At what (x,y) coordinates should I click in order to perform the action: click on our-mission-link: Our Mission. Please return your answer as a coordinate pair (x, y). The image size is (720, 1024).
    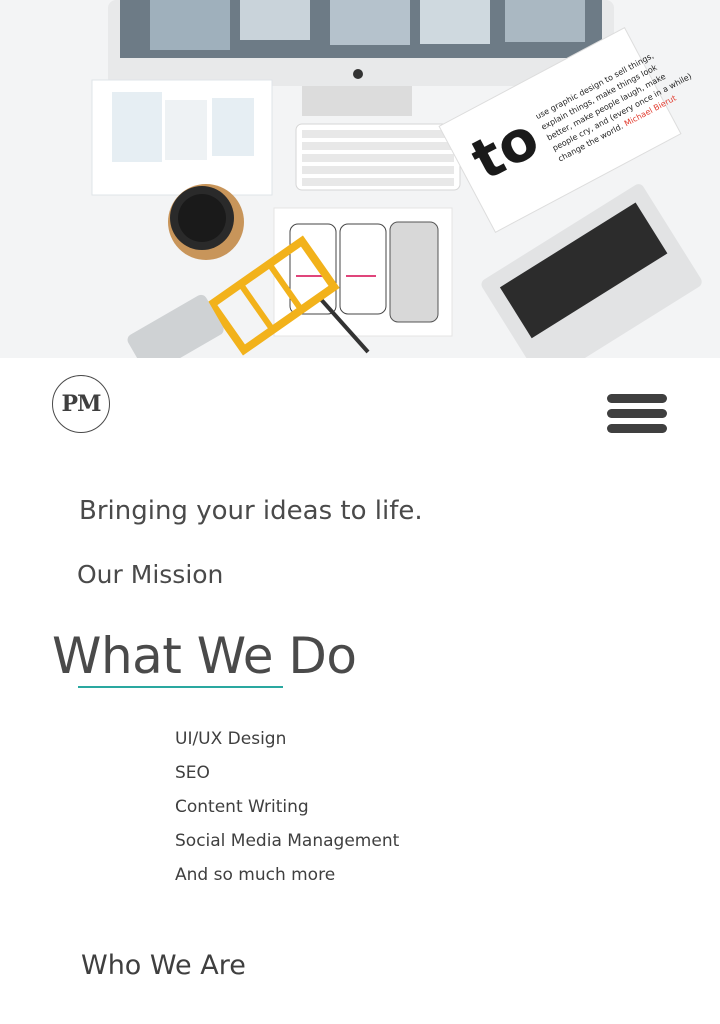
    Looking at the image, I should click on (150, 574).